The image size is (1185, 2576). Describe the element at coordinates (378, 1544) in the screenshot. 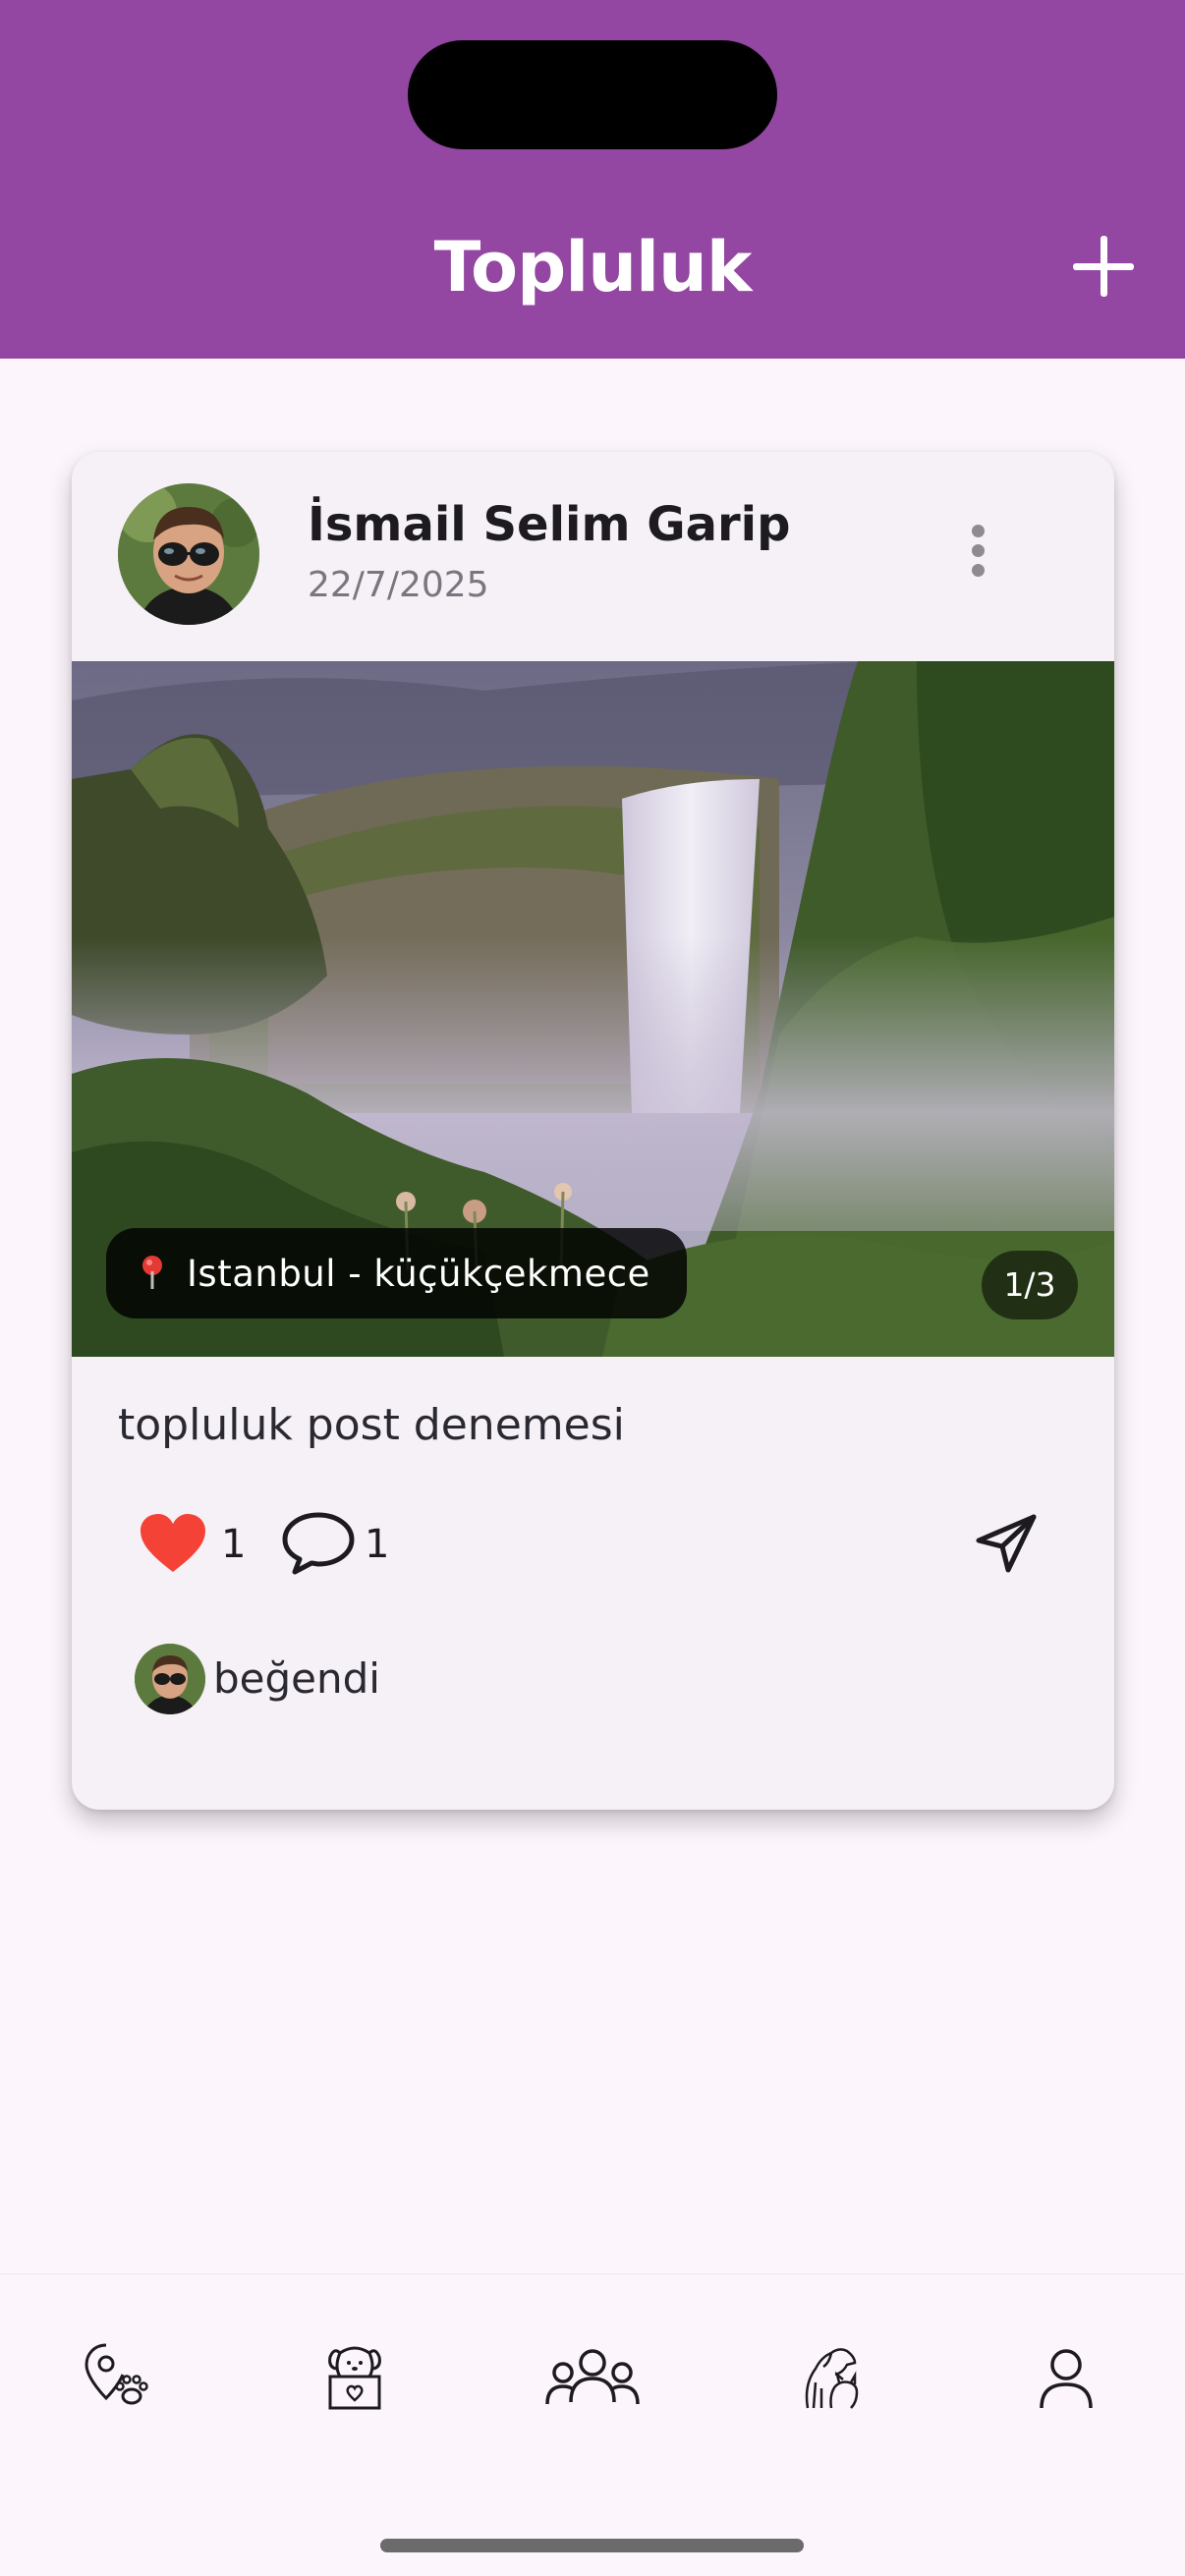

I see `comment-count: 1` at that location.